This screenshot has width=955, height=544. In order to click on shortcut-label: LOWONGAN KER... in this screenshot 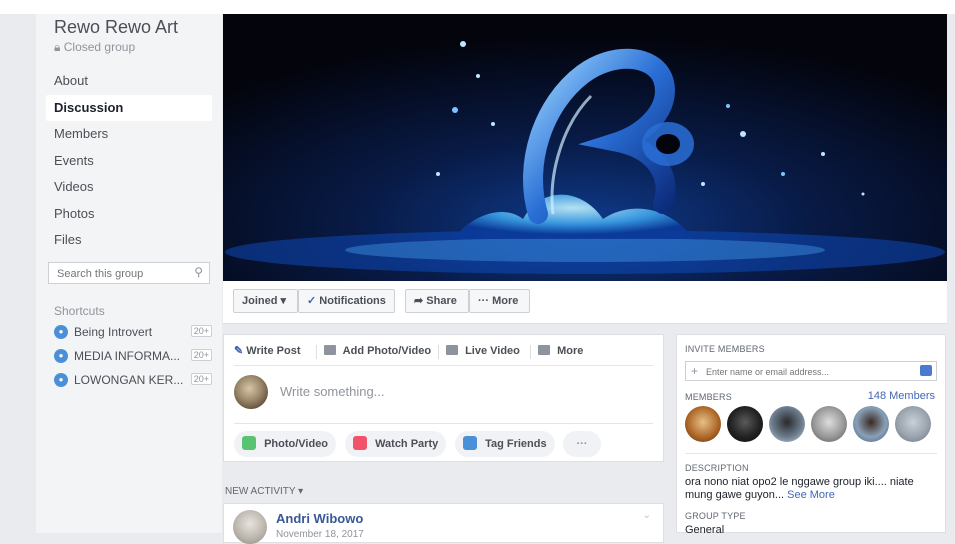, I will do `click(129, 380)`.